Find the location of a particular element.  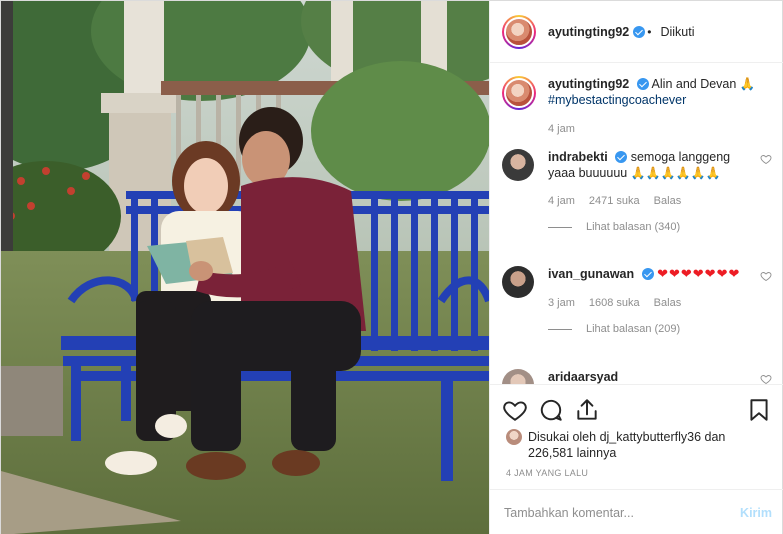

caption-hashtag: #mybestactingcoachever is located at coordinates (617, 100).